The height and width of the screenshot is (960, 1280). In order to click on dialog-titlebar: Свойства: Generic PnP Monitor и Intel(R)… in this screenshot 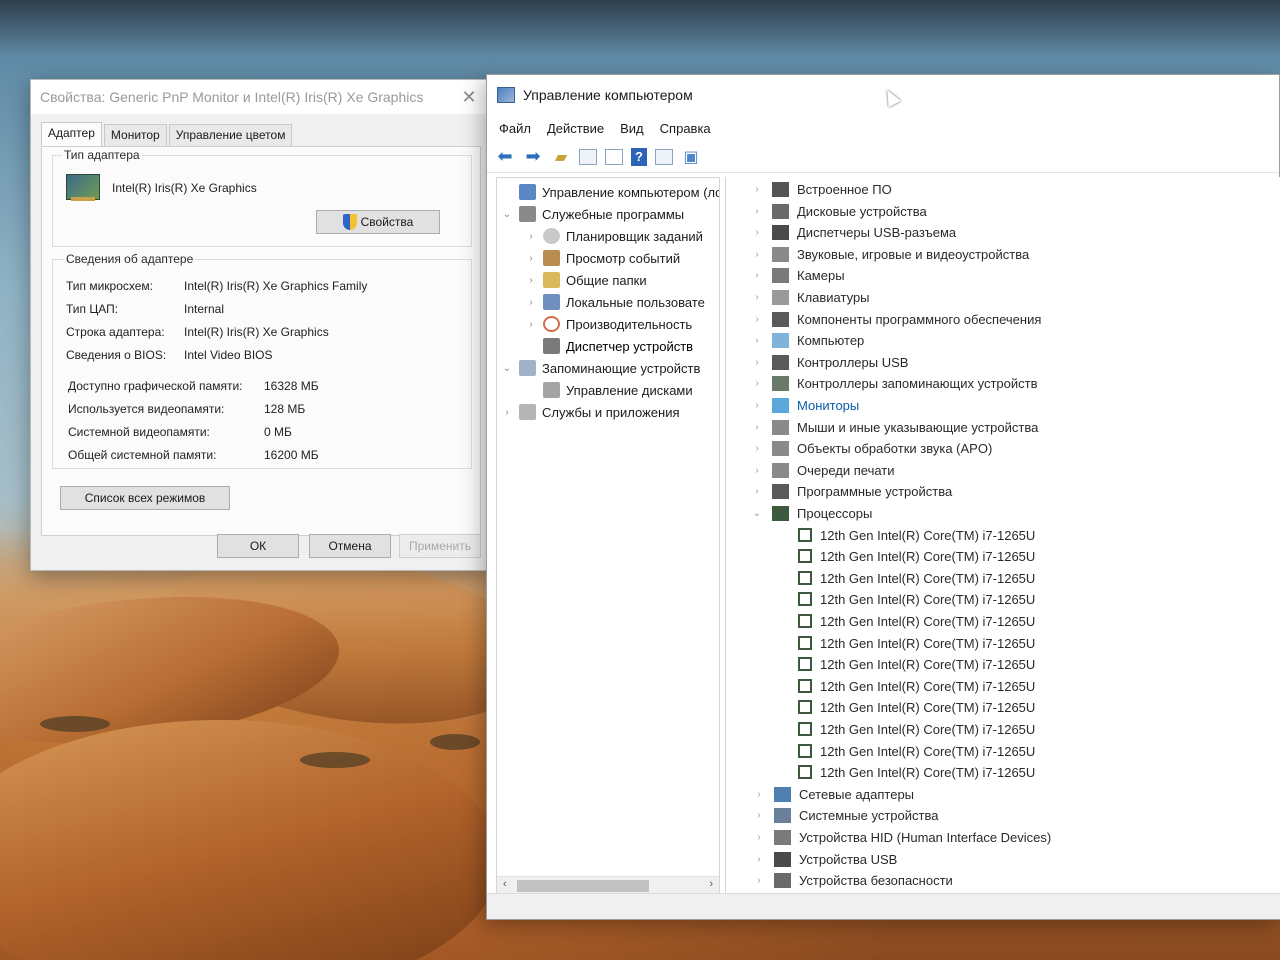, I will do `click(260, 97)`.